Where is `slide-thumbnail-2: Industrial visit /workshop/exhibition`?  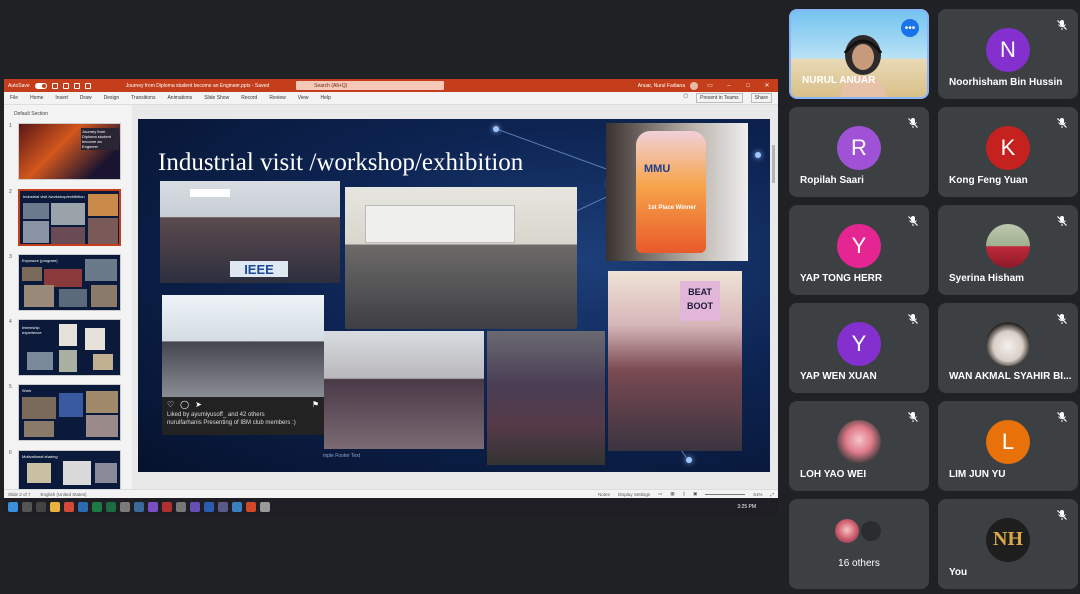 slide-thumbnail-2: Industrial visit /workshop/exhibition is located at coordinates (69, 217).